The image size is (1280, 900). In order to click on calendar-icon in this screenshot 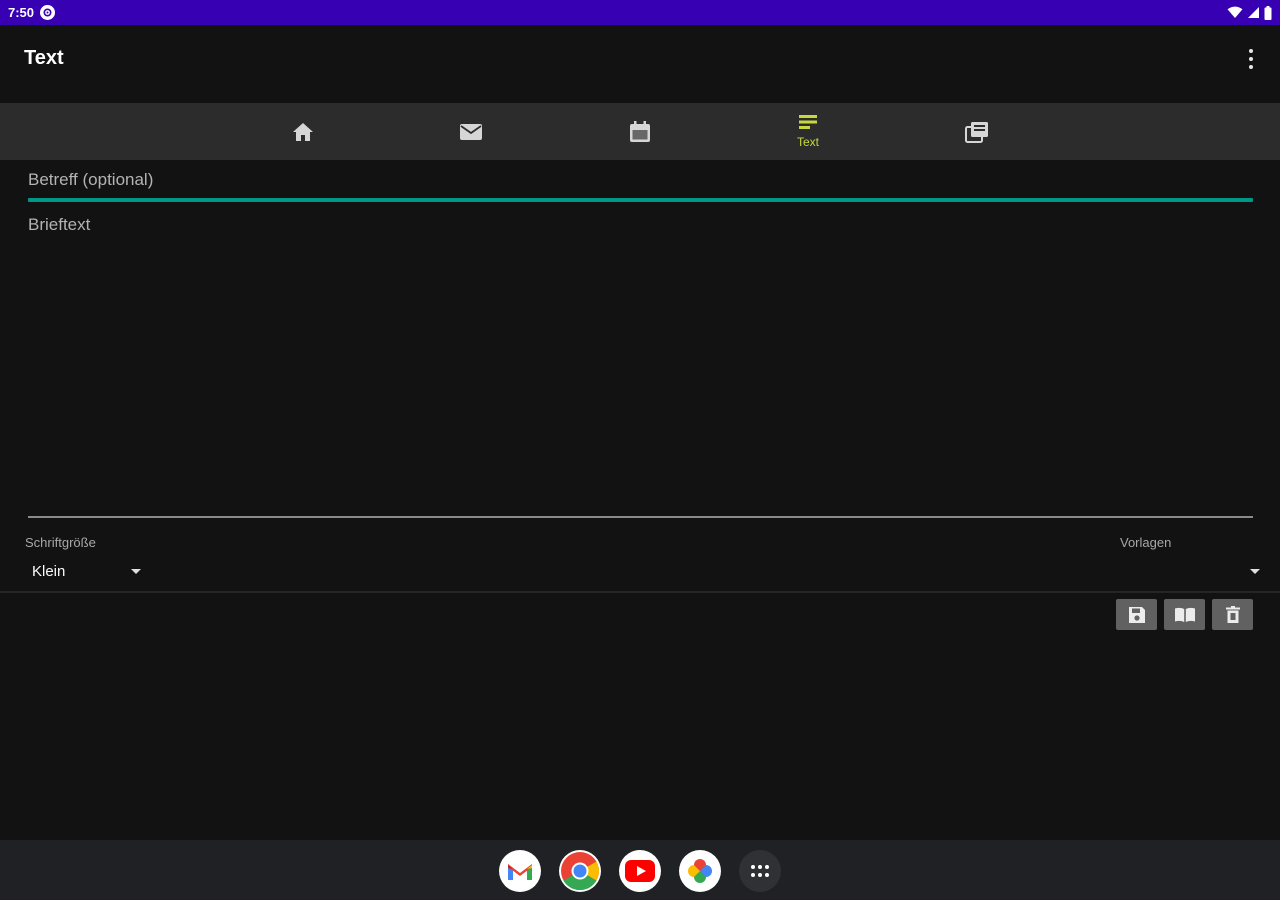, I will do `click(640, 131)`.